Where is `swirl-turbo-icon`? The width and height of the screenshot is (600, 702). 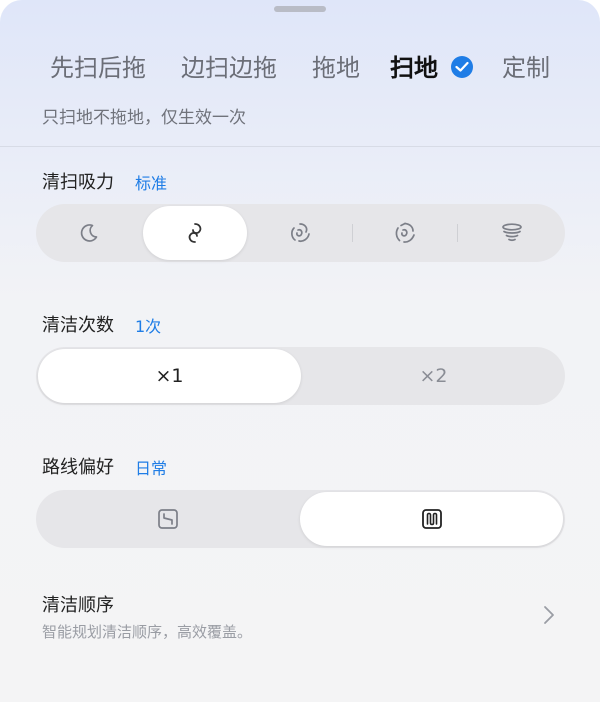 swirl-turbo-icon is located at coordinates (405, 232).